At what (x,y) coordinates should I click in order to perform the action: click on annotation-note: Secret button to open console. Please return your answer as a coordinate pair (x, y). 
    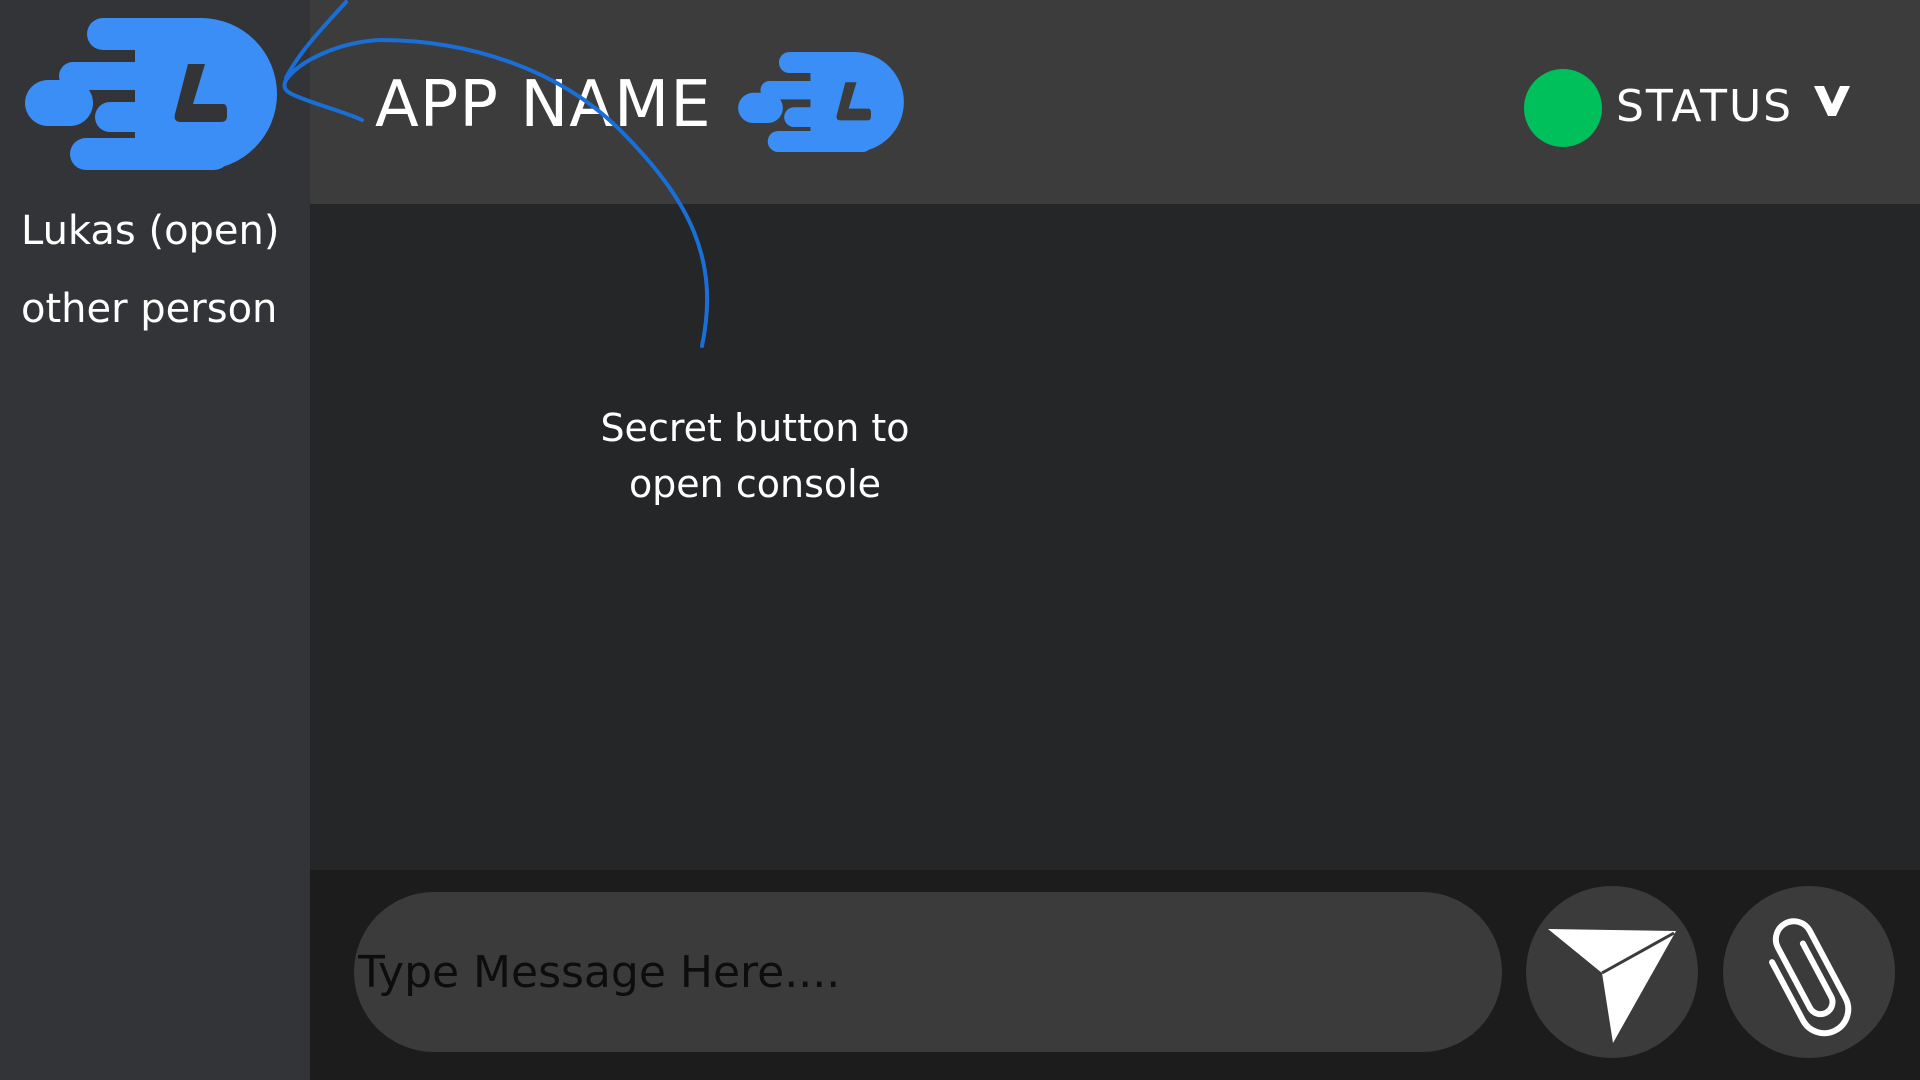
    Looking at the image, I should click on (755, 456).